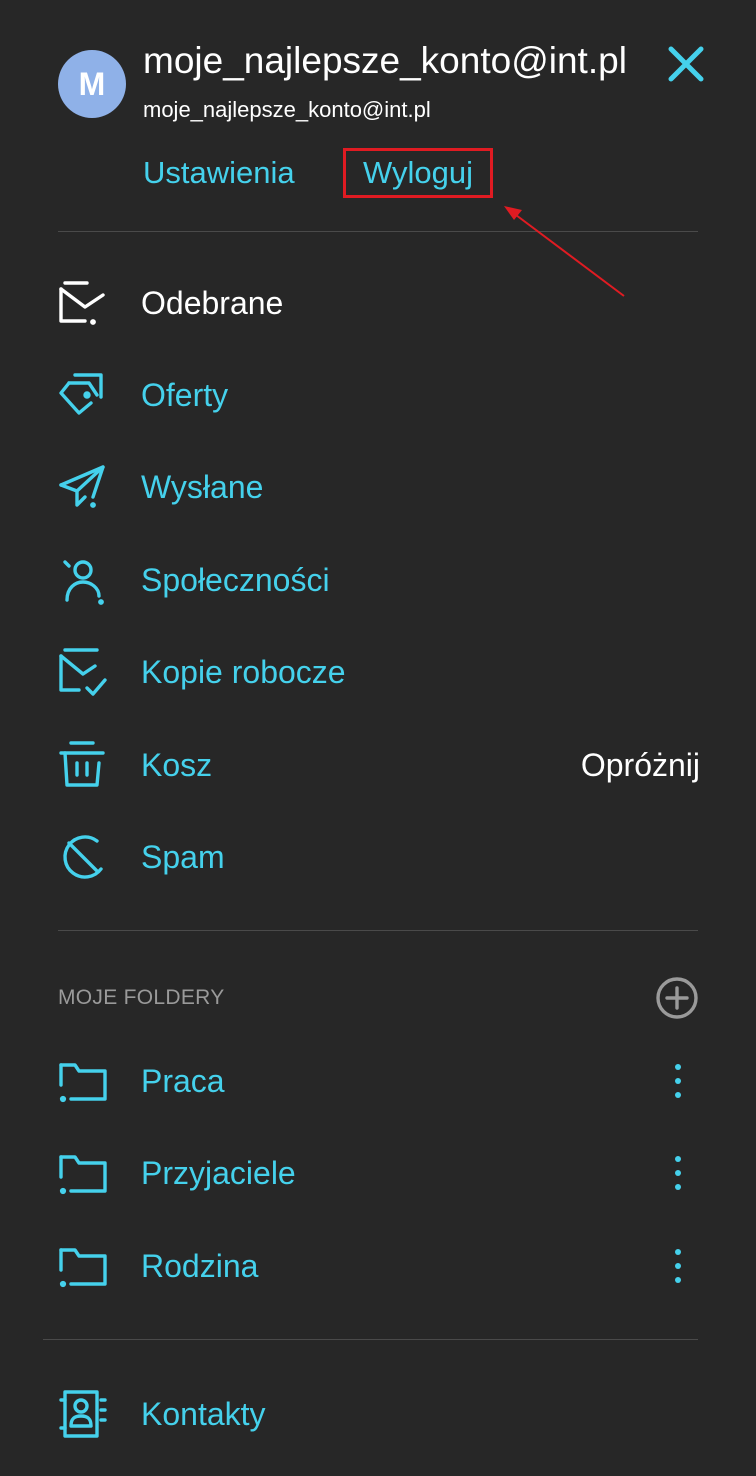  Describe the element at coordinates (243, 671) in the screenshot. I see `mailbox-label: Kopie robocze` at that location.